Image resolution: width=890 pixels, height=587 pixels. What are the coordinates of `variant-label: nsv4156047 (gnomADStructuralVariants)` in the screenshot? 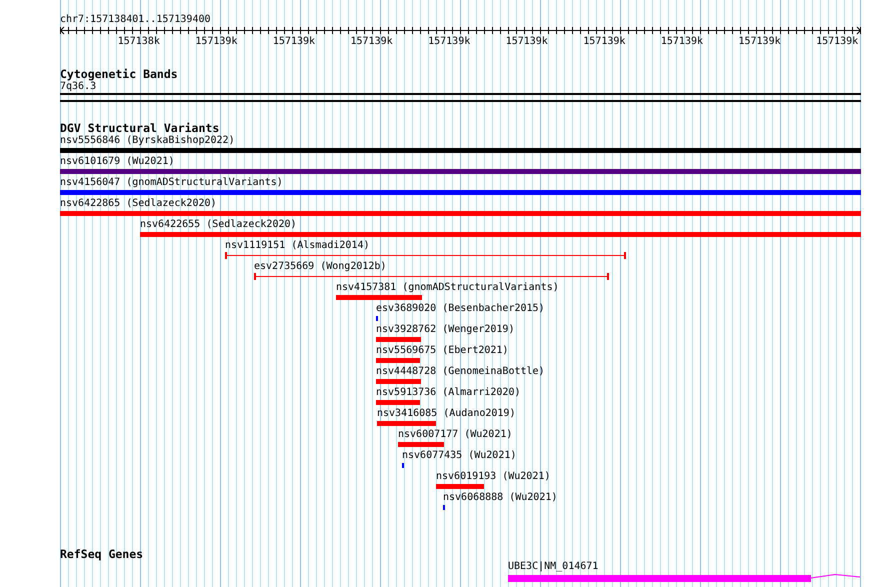 It's located at (171, 183).